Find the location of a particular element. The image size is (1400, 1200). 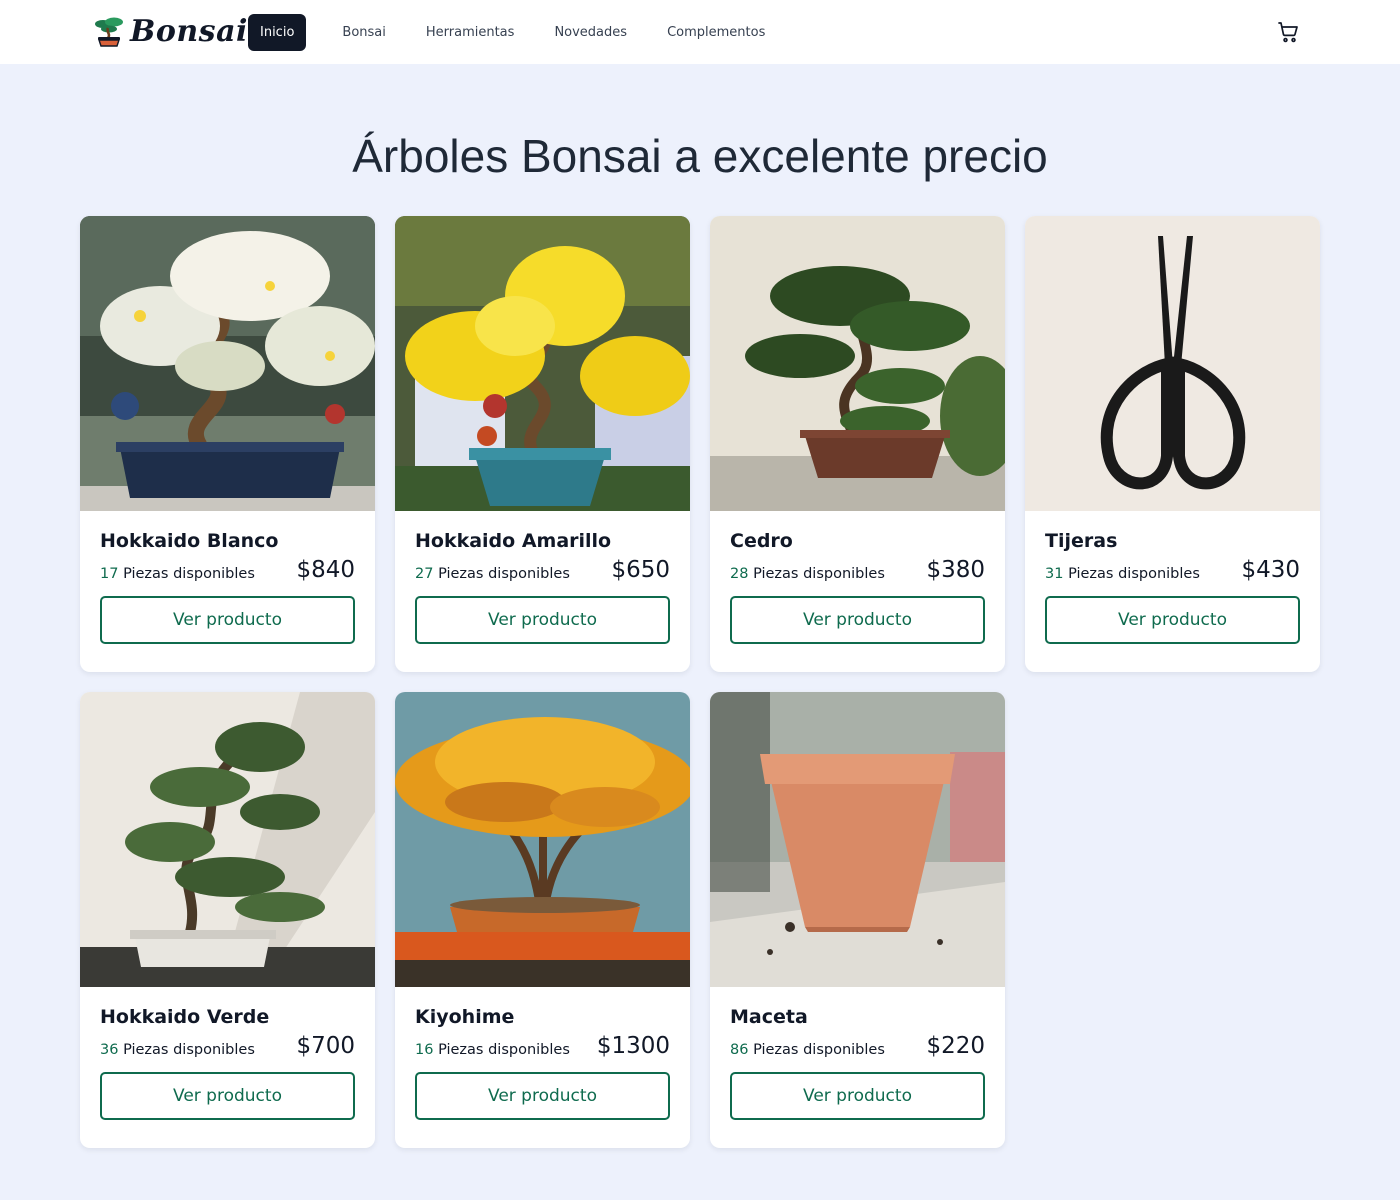

stock-count: 86 is located at coordinates (739, 1050).